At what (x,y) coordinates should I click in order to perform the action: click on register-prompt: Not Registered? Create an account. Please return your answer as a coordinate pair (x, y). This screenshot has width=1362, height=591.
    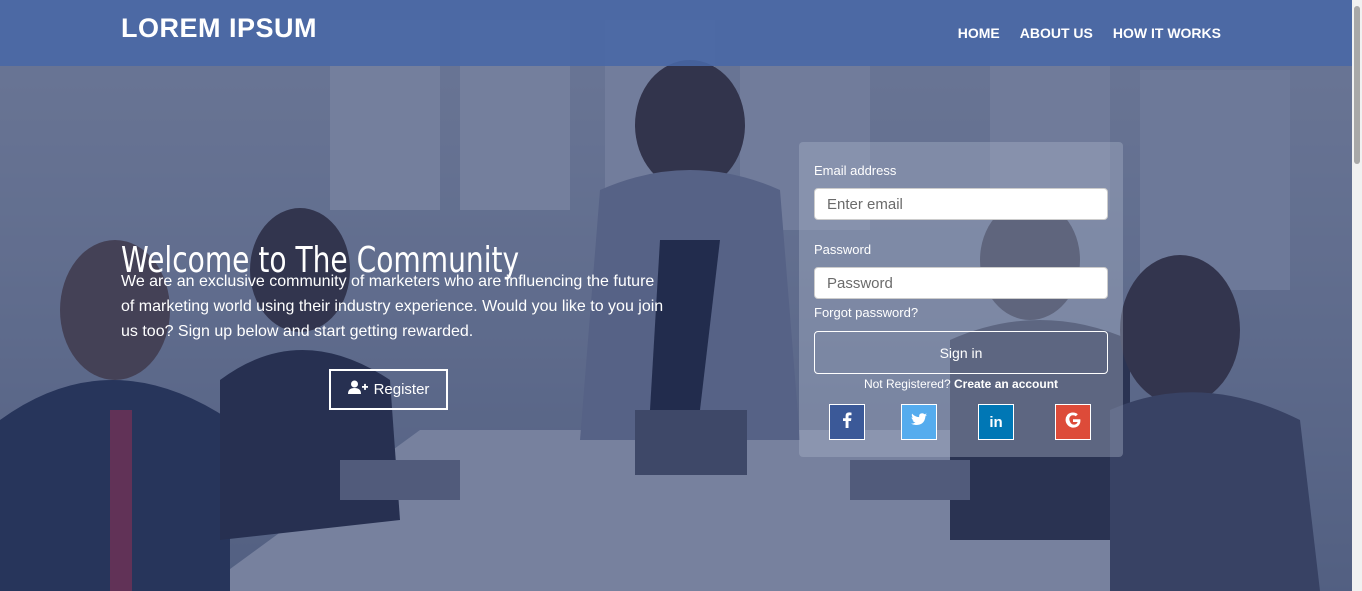
    Looking at the image, I should click on (961, 384).